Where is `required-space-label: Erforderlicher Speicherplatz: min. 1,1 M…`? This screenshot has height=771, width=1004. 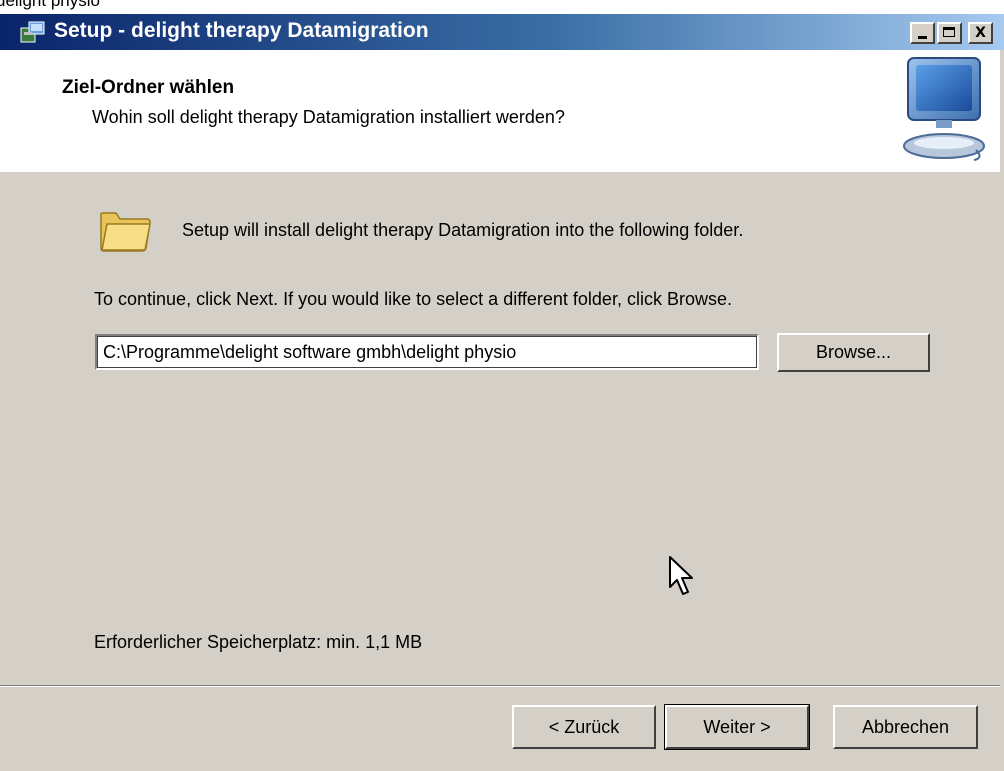
required-space-label: Erforderlicher Speicherplatz: min. 1,1 M… is located at coordinates (258, 642).